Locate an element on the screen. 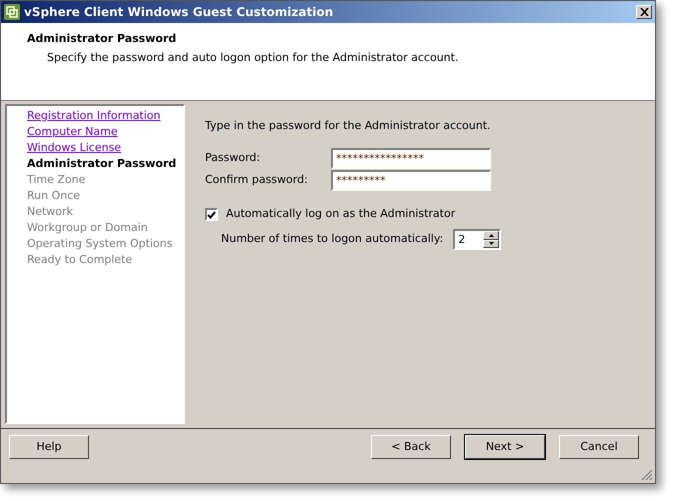 The width and height of the screenshot is (674, 501). password-field: ********* is located at coordinates (411, 180).